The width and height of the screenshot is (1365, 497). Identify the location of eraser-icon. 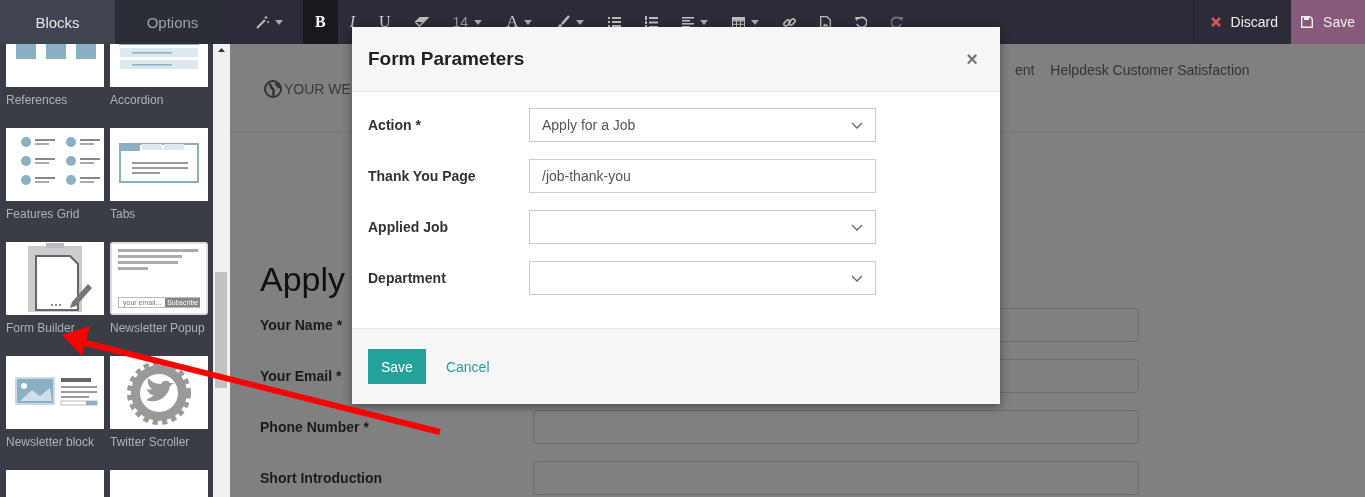
(421, 22).